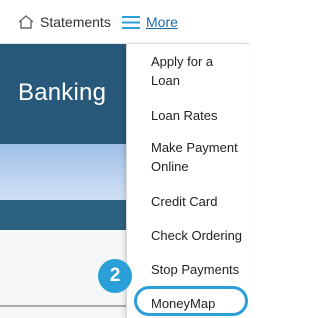 The image size is (320, 318). What do you see at coordinates (189, 71) in the screenshot?
I see `menu-item-apply-for-loan: Apply for a Loan` at bounding box center [189, 71].